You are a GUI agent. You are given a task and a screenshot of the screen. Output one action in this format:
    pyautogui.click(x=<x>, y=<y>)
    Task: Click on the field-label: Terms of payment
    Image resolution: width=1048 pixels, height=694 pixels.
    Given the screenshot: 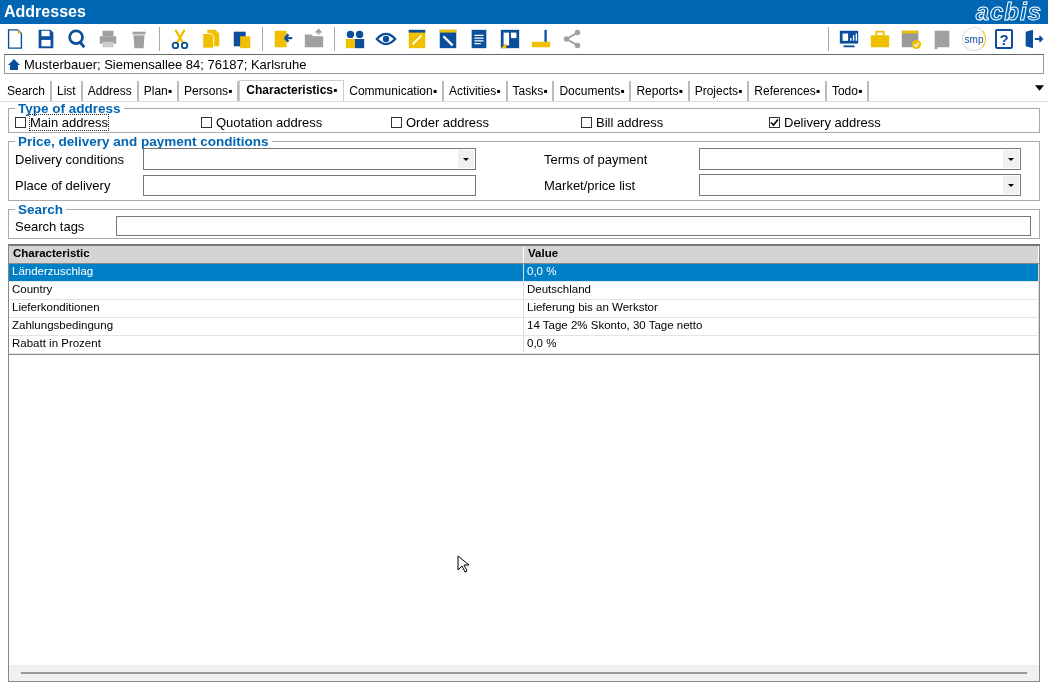 What is the action you would take?
    pyautogui.click(x=596, y=159)
    